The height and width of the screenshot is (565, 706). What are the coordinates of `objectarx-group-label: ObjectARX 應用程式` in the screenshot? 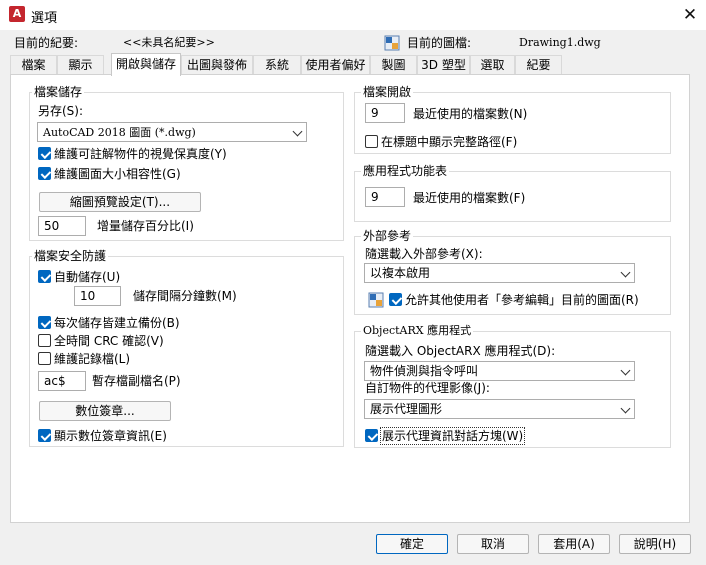 It's located at (417, 331).